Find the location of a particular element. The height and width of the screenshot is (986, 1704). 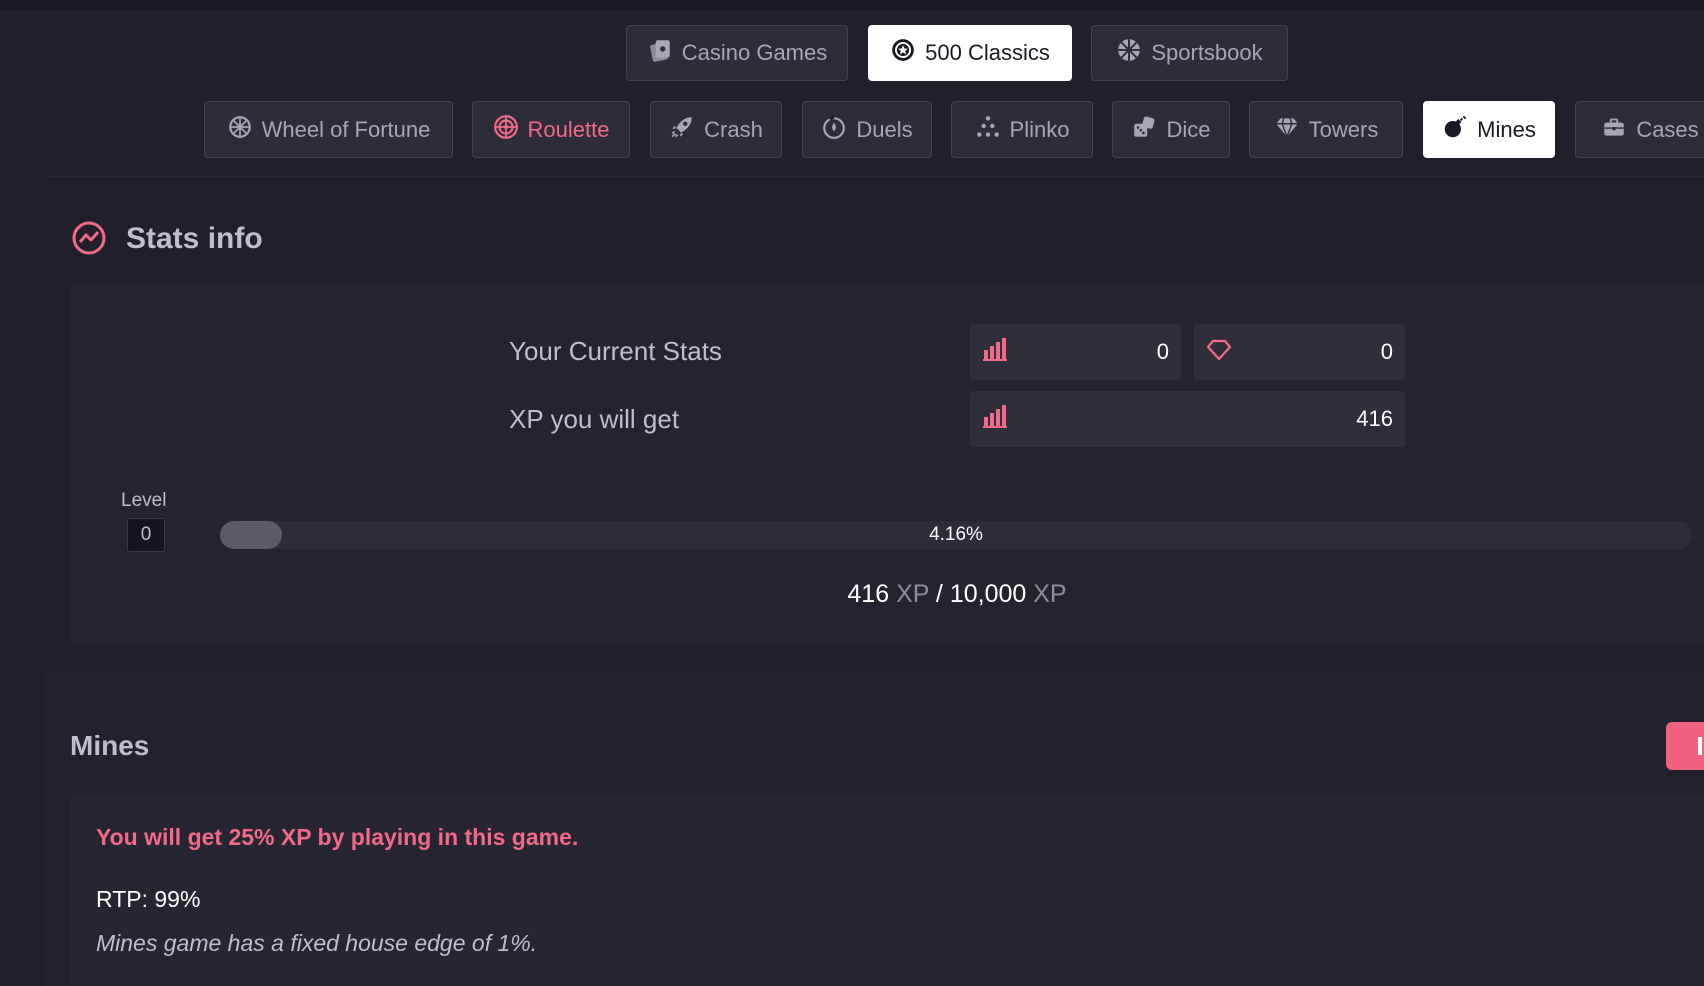

briefcase-icon is located at coordinates (1614, 130).